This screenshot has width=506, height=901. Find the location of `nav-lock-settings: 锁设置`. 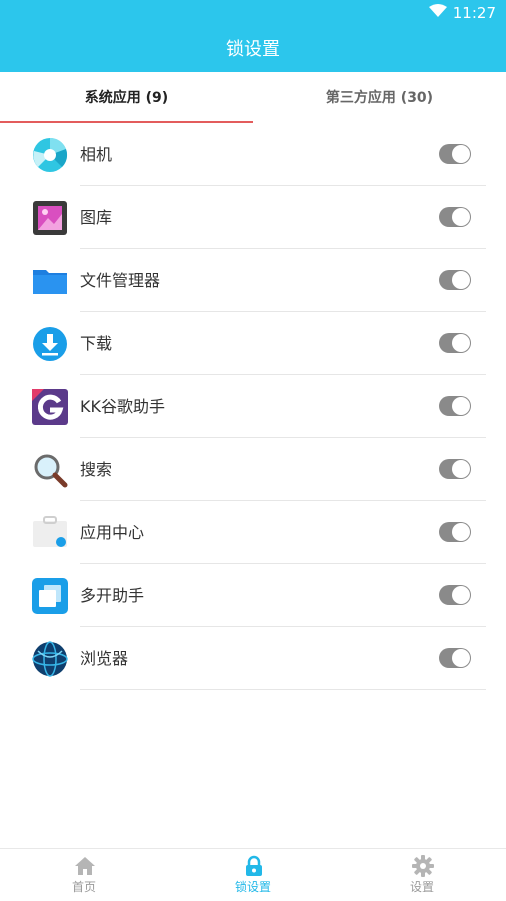

nav-lock-settings: 锁设置 is located at coordinates (253, 875).